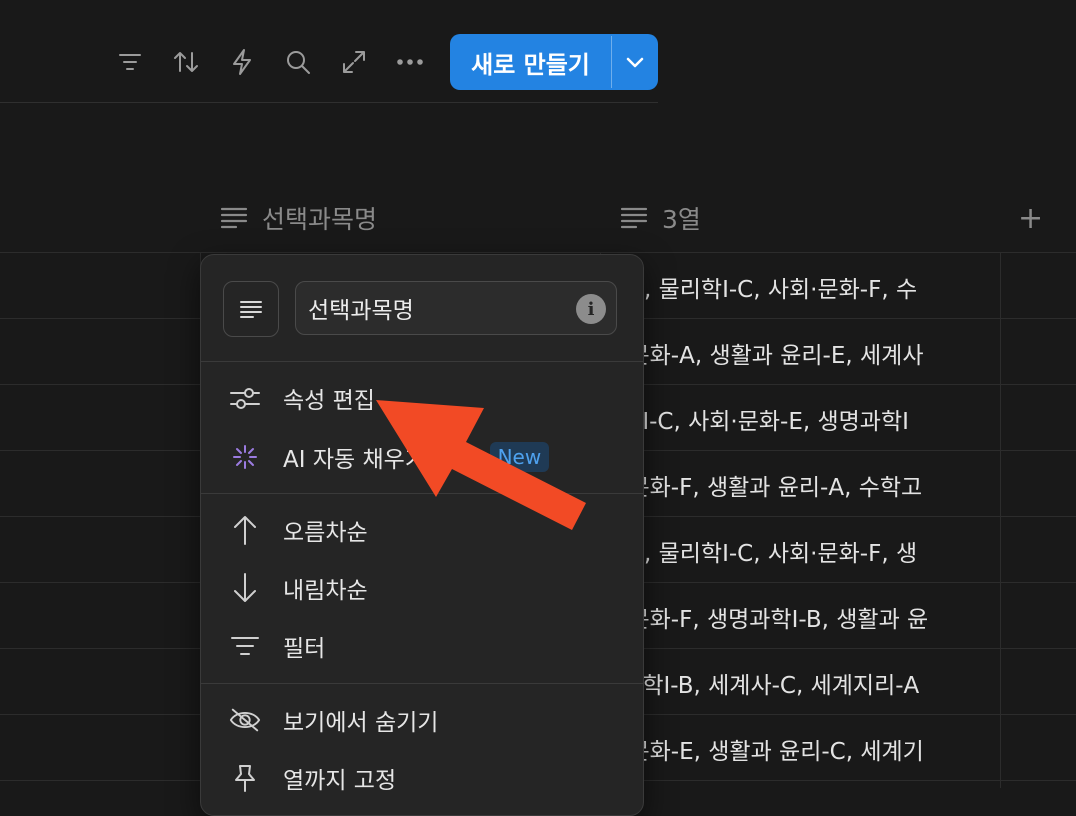 This screenshot has width=1076, height=816. Describe the element at coordinates (1030, 219) in the screenshot. I see `add-column-icon: +` at that location.